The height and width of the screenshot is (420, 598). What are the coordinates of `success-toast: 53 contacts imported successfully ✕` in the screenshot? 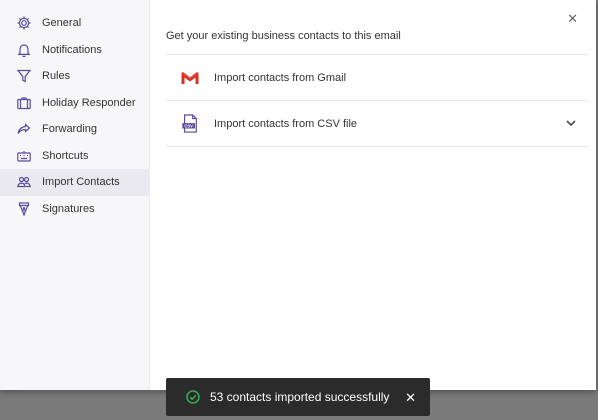 It's located at (298, 397).